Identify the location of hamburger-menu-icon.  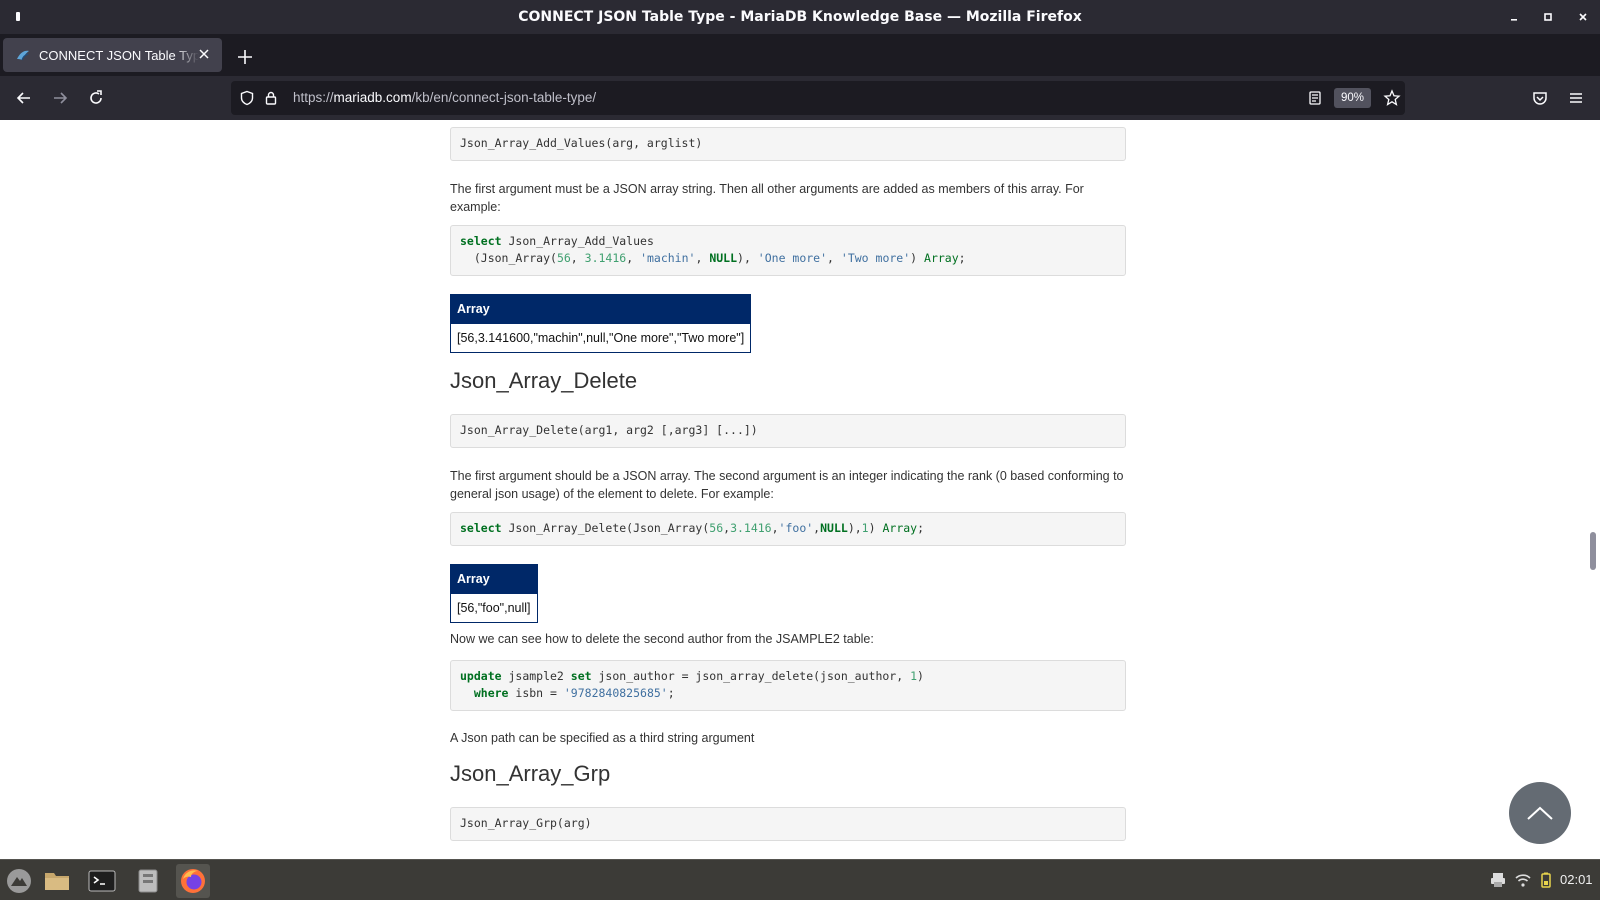
(1576, 98).